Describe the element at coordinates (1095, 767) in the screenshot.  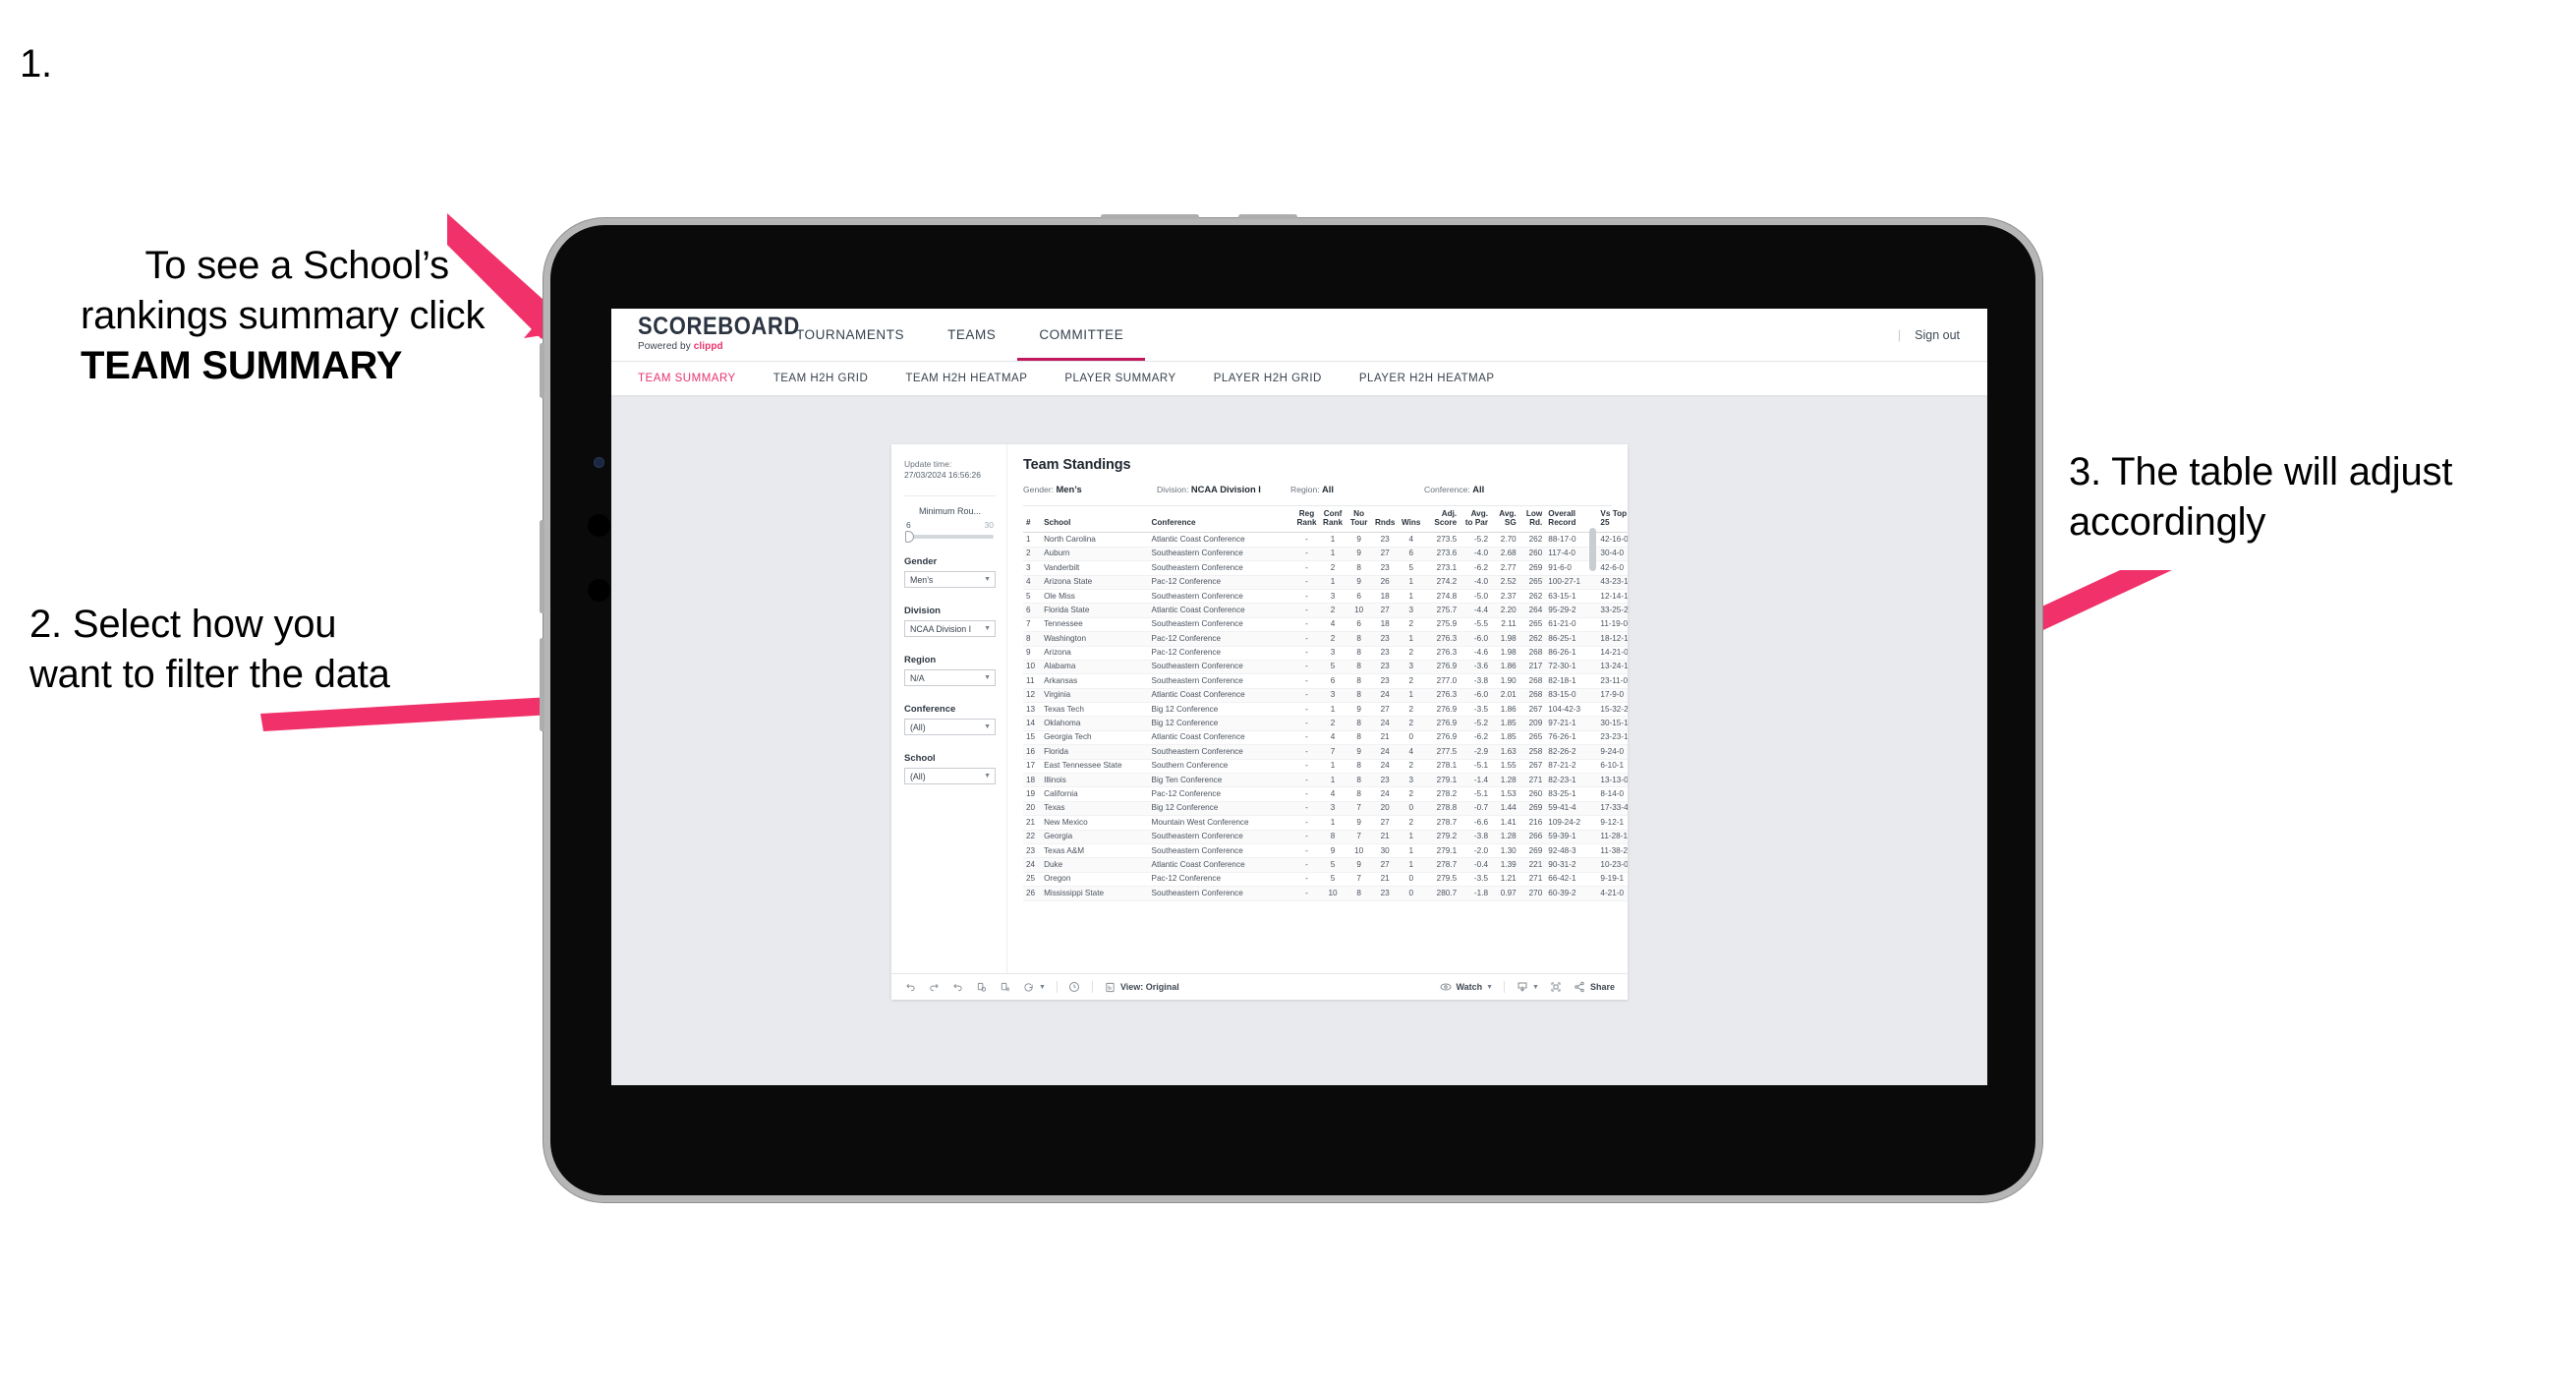
I see `cell-school: East Tennessee State` at that location.